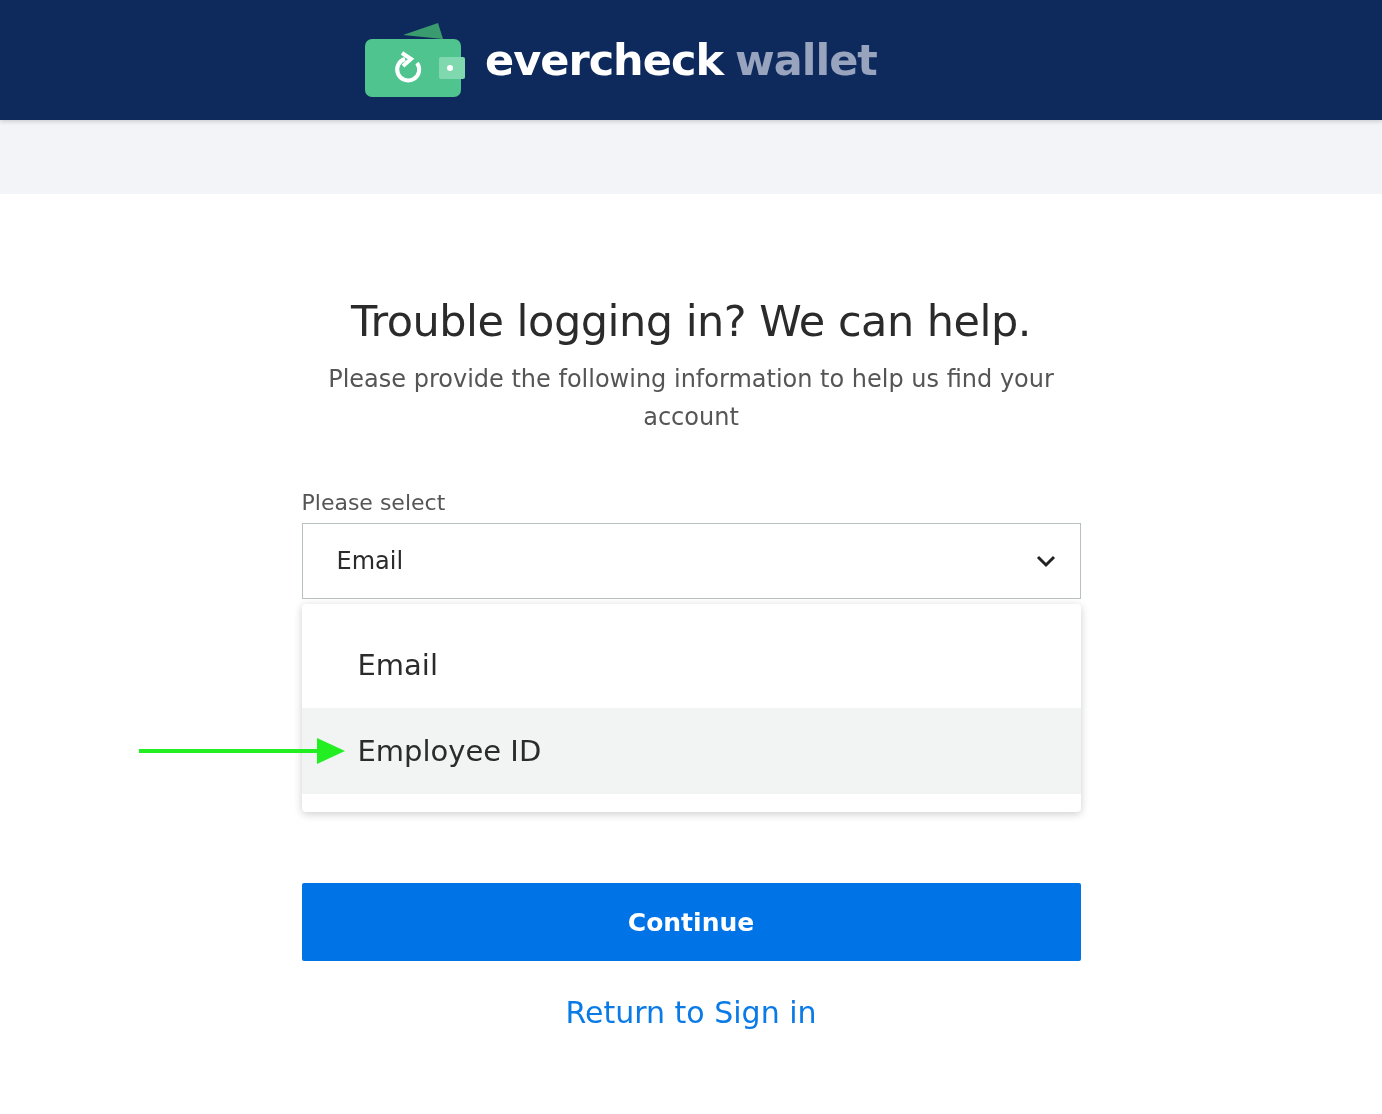  I want to click on select-field: Email, so click(691, 561).